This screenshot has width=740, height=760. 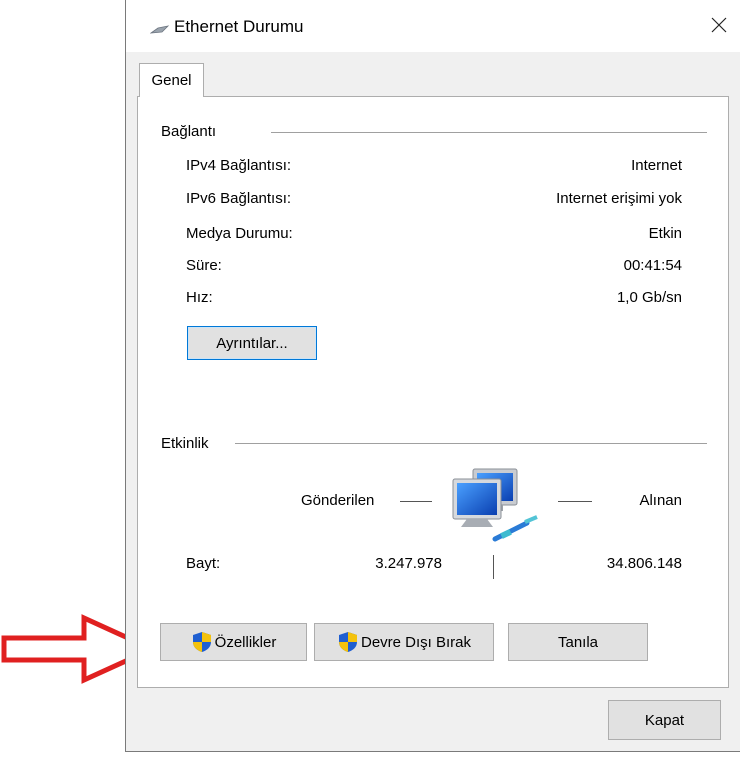 What do you see at coordinates (203, 563) in the screenshot?
I see `bytes-label: Bayt:` at bounding box center [203, 563].